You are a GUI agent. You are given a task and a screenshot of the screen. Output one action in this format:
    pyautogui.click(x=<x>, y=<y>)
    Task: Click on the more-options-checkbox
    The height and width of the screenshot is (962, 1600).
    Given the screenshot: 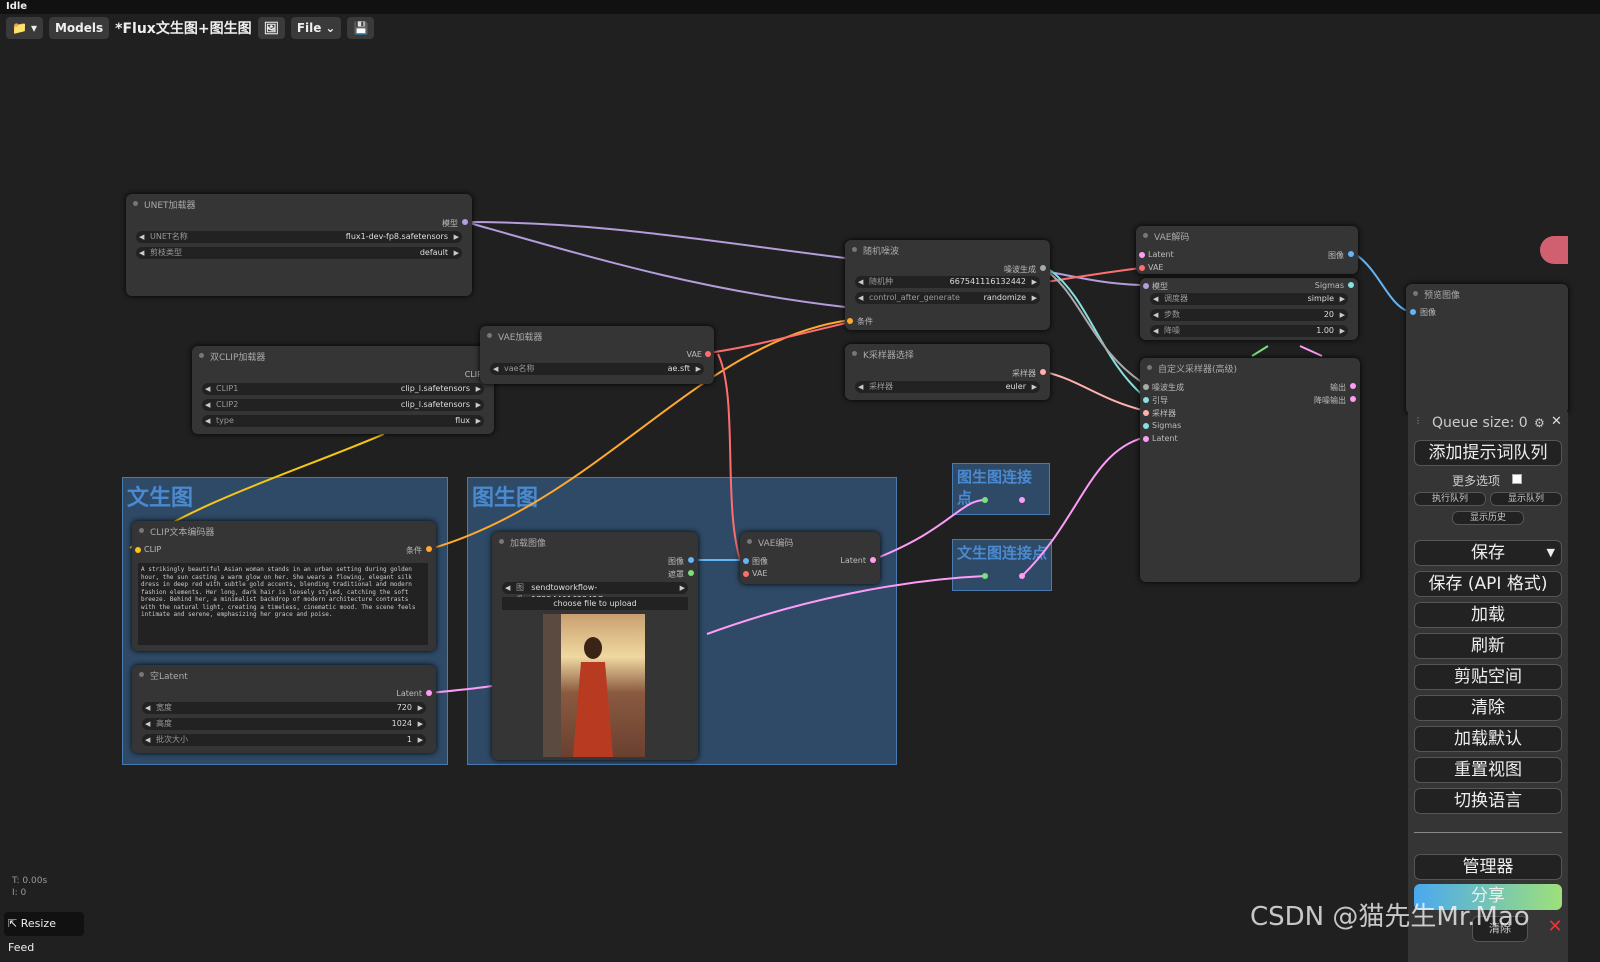 What is the action you would take?
    pyautogui.click(x=1517, y=479)
    